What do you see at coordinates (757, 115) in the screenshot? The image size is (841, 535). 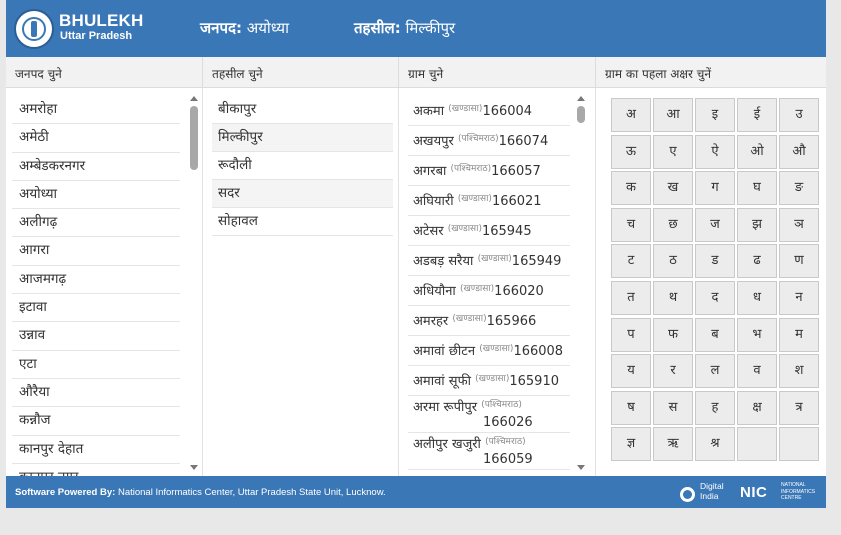 I see `letter-key: ई` at bounding box center [757, 115].